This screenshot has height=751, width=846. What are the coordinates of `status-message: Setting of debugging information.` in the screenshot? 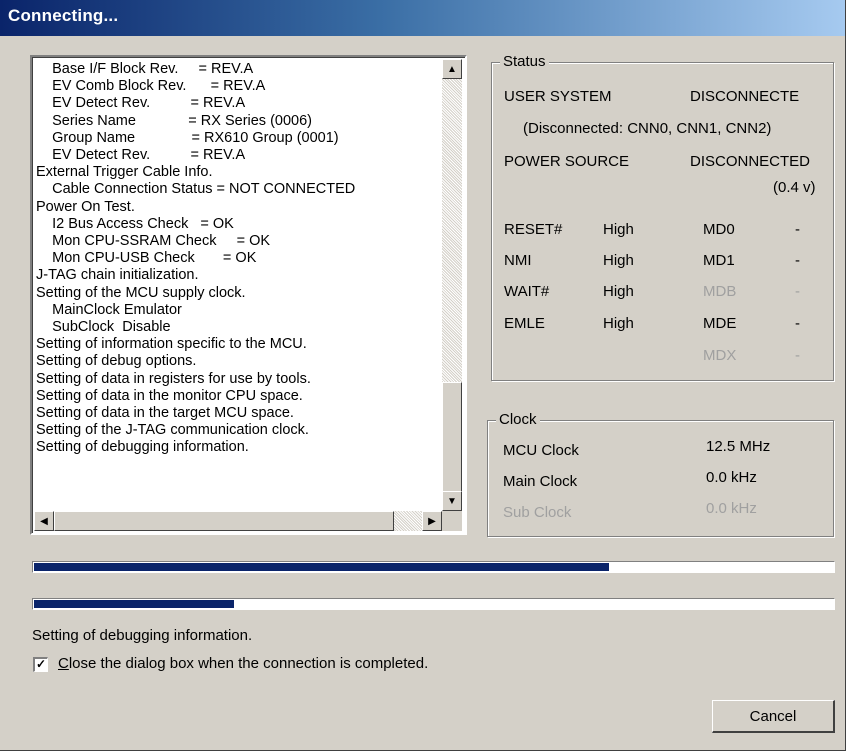 It's located at (142, 635).